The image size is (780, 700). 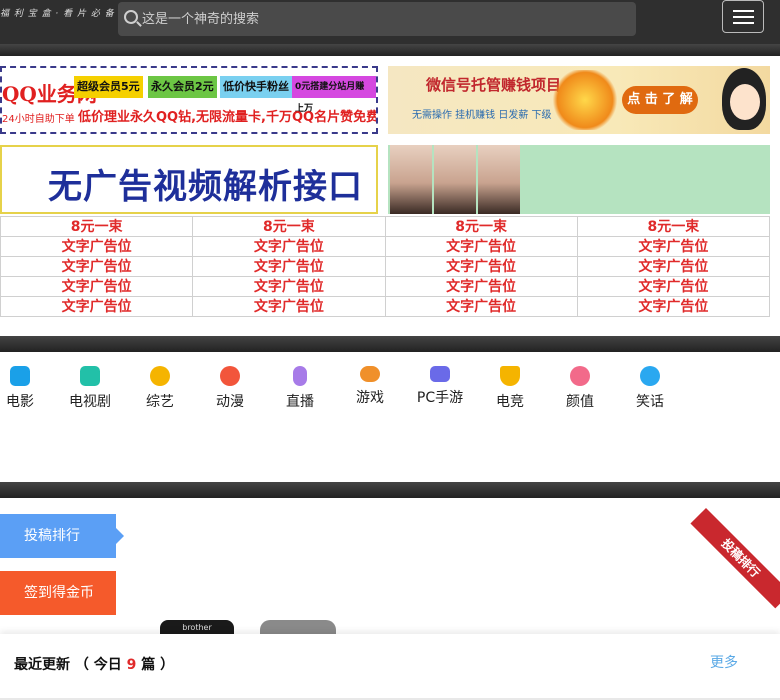 I want to click on category-variety: 综艺, so click(x=160, y=388).